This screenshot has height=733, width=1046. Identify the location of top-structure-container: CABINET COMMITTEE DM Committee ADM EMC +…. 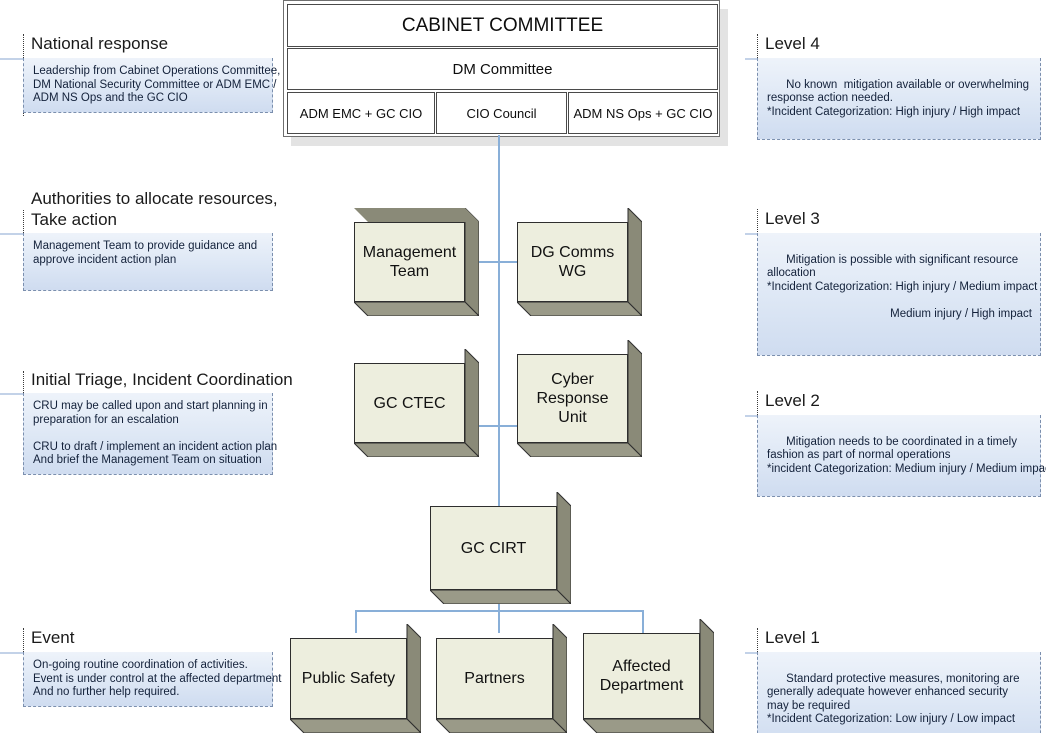
(501, 68).